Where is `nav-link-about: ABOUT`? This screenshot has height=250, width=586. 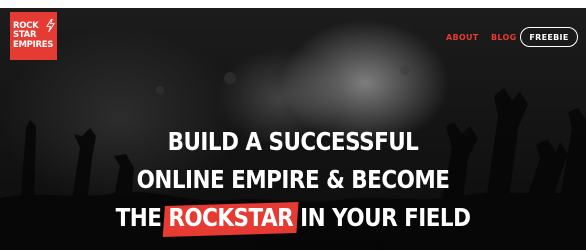 nav-link-about: ABOUT is located at coordinates (462, 37).